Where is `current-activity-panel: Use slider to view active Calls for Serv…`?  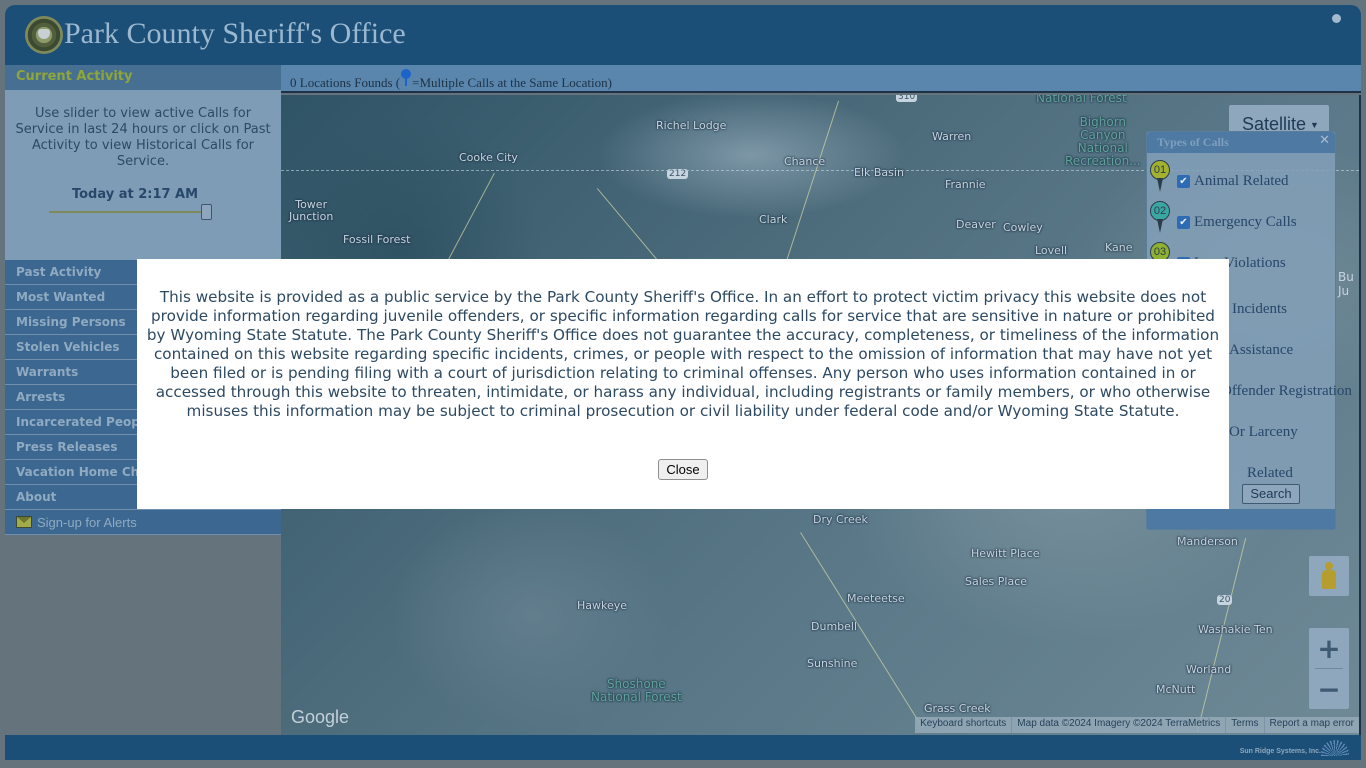 current-activity-panel: Use slider to view active Calls for Serv… is located at coordinates (143, 175).